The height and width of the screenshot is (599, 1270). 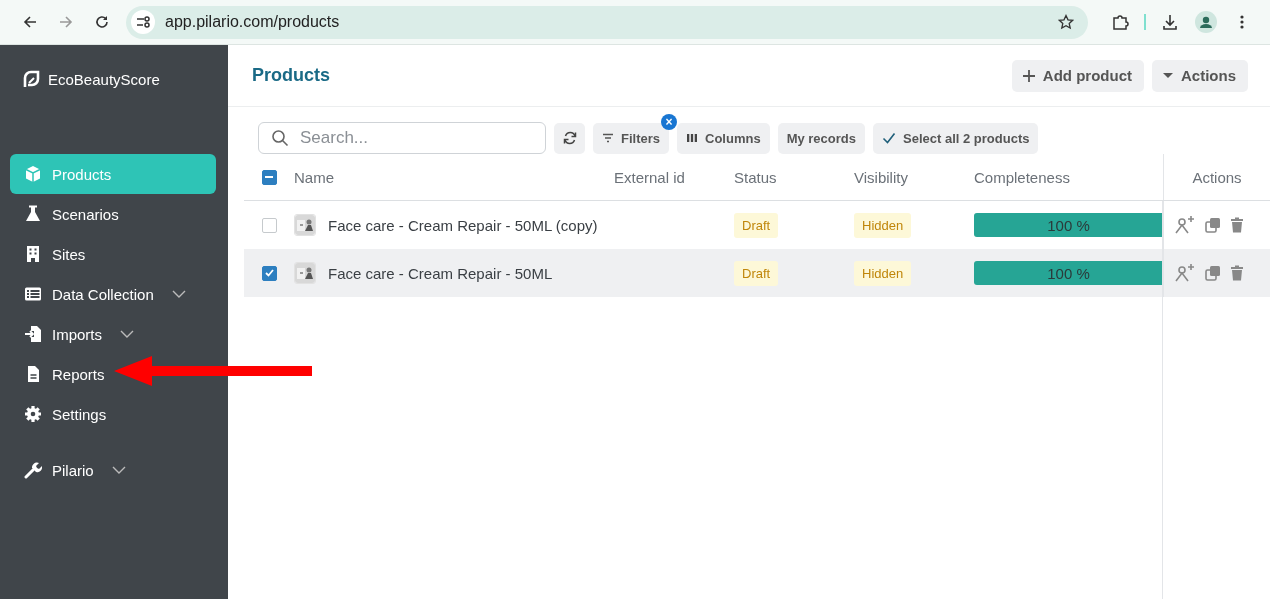 I want to click on refresh-button, so click(x=569, y=138).